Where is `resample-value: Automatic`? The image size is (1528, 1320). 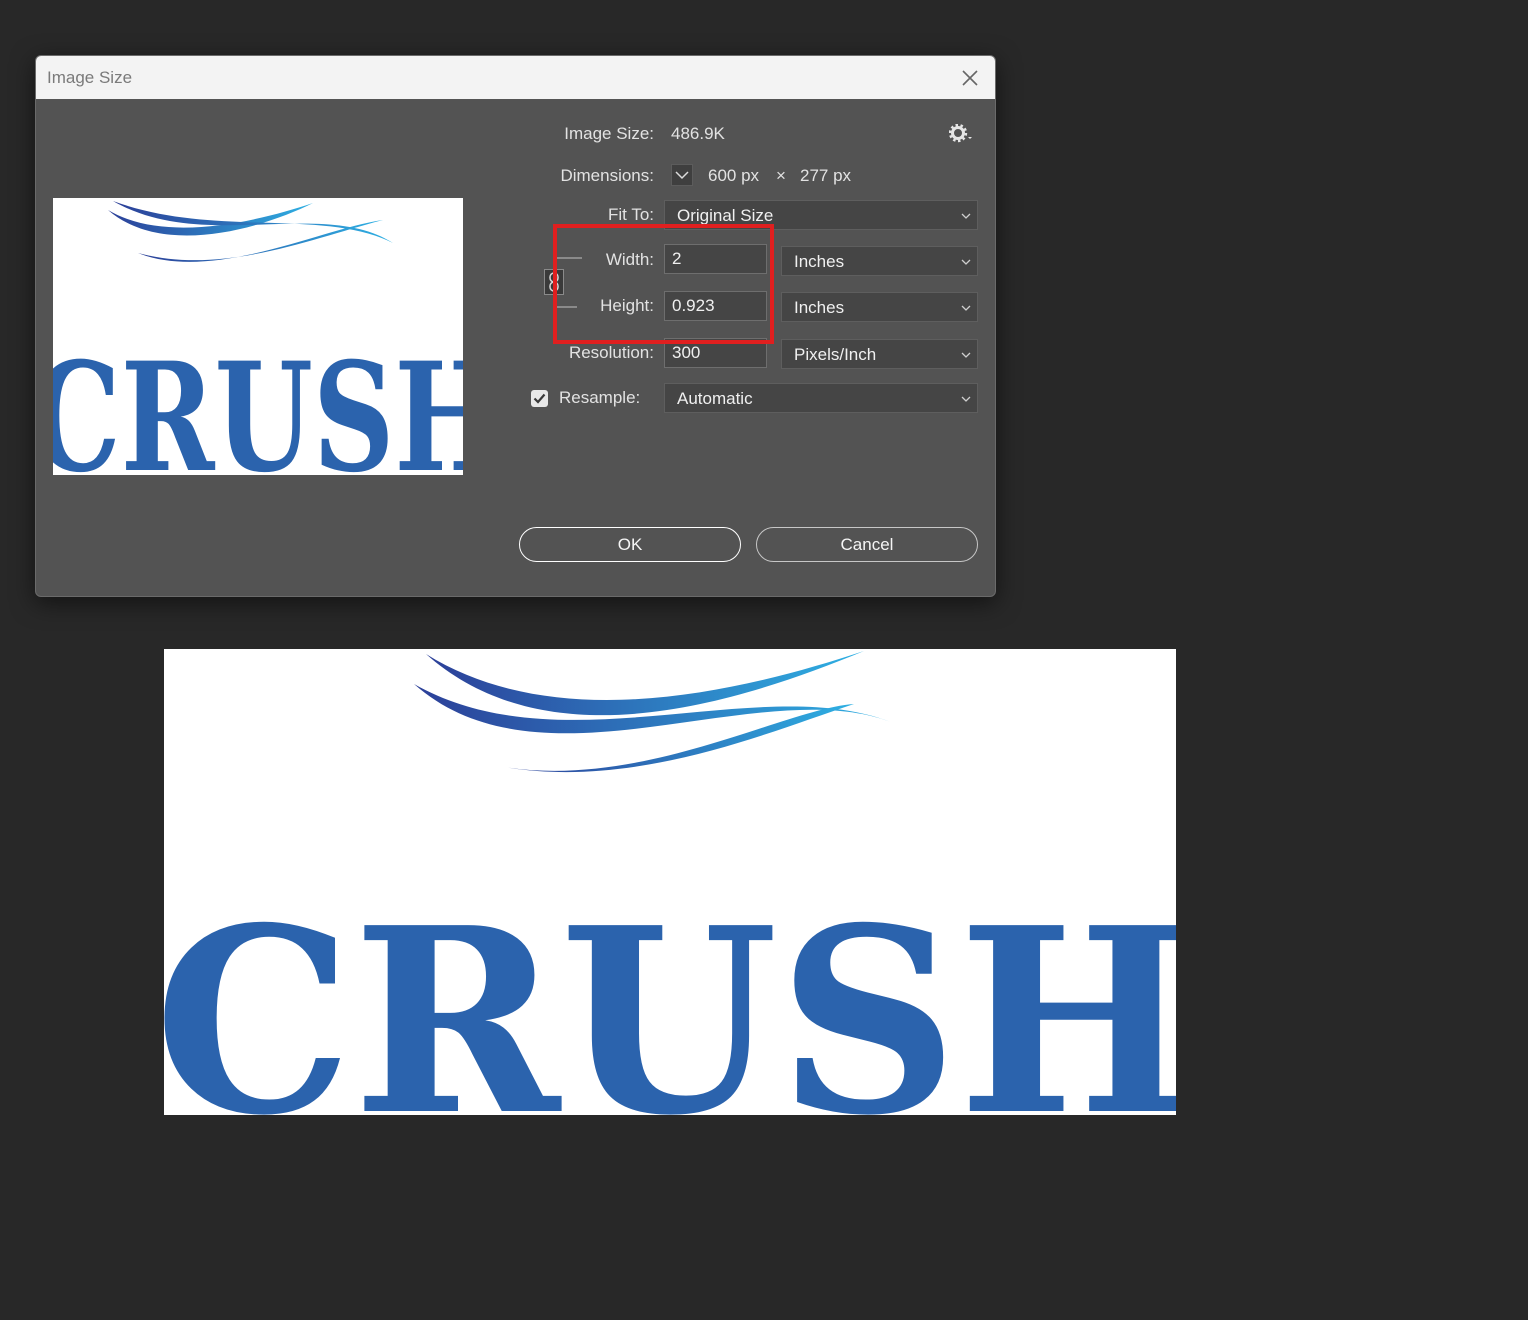
resample-value: Automatic is located at coordinates (715, 398).